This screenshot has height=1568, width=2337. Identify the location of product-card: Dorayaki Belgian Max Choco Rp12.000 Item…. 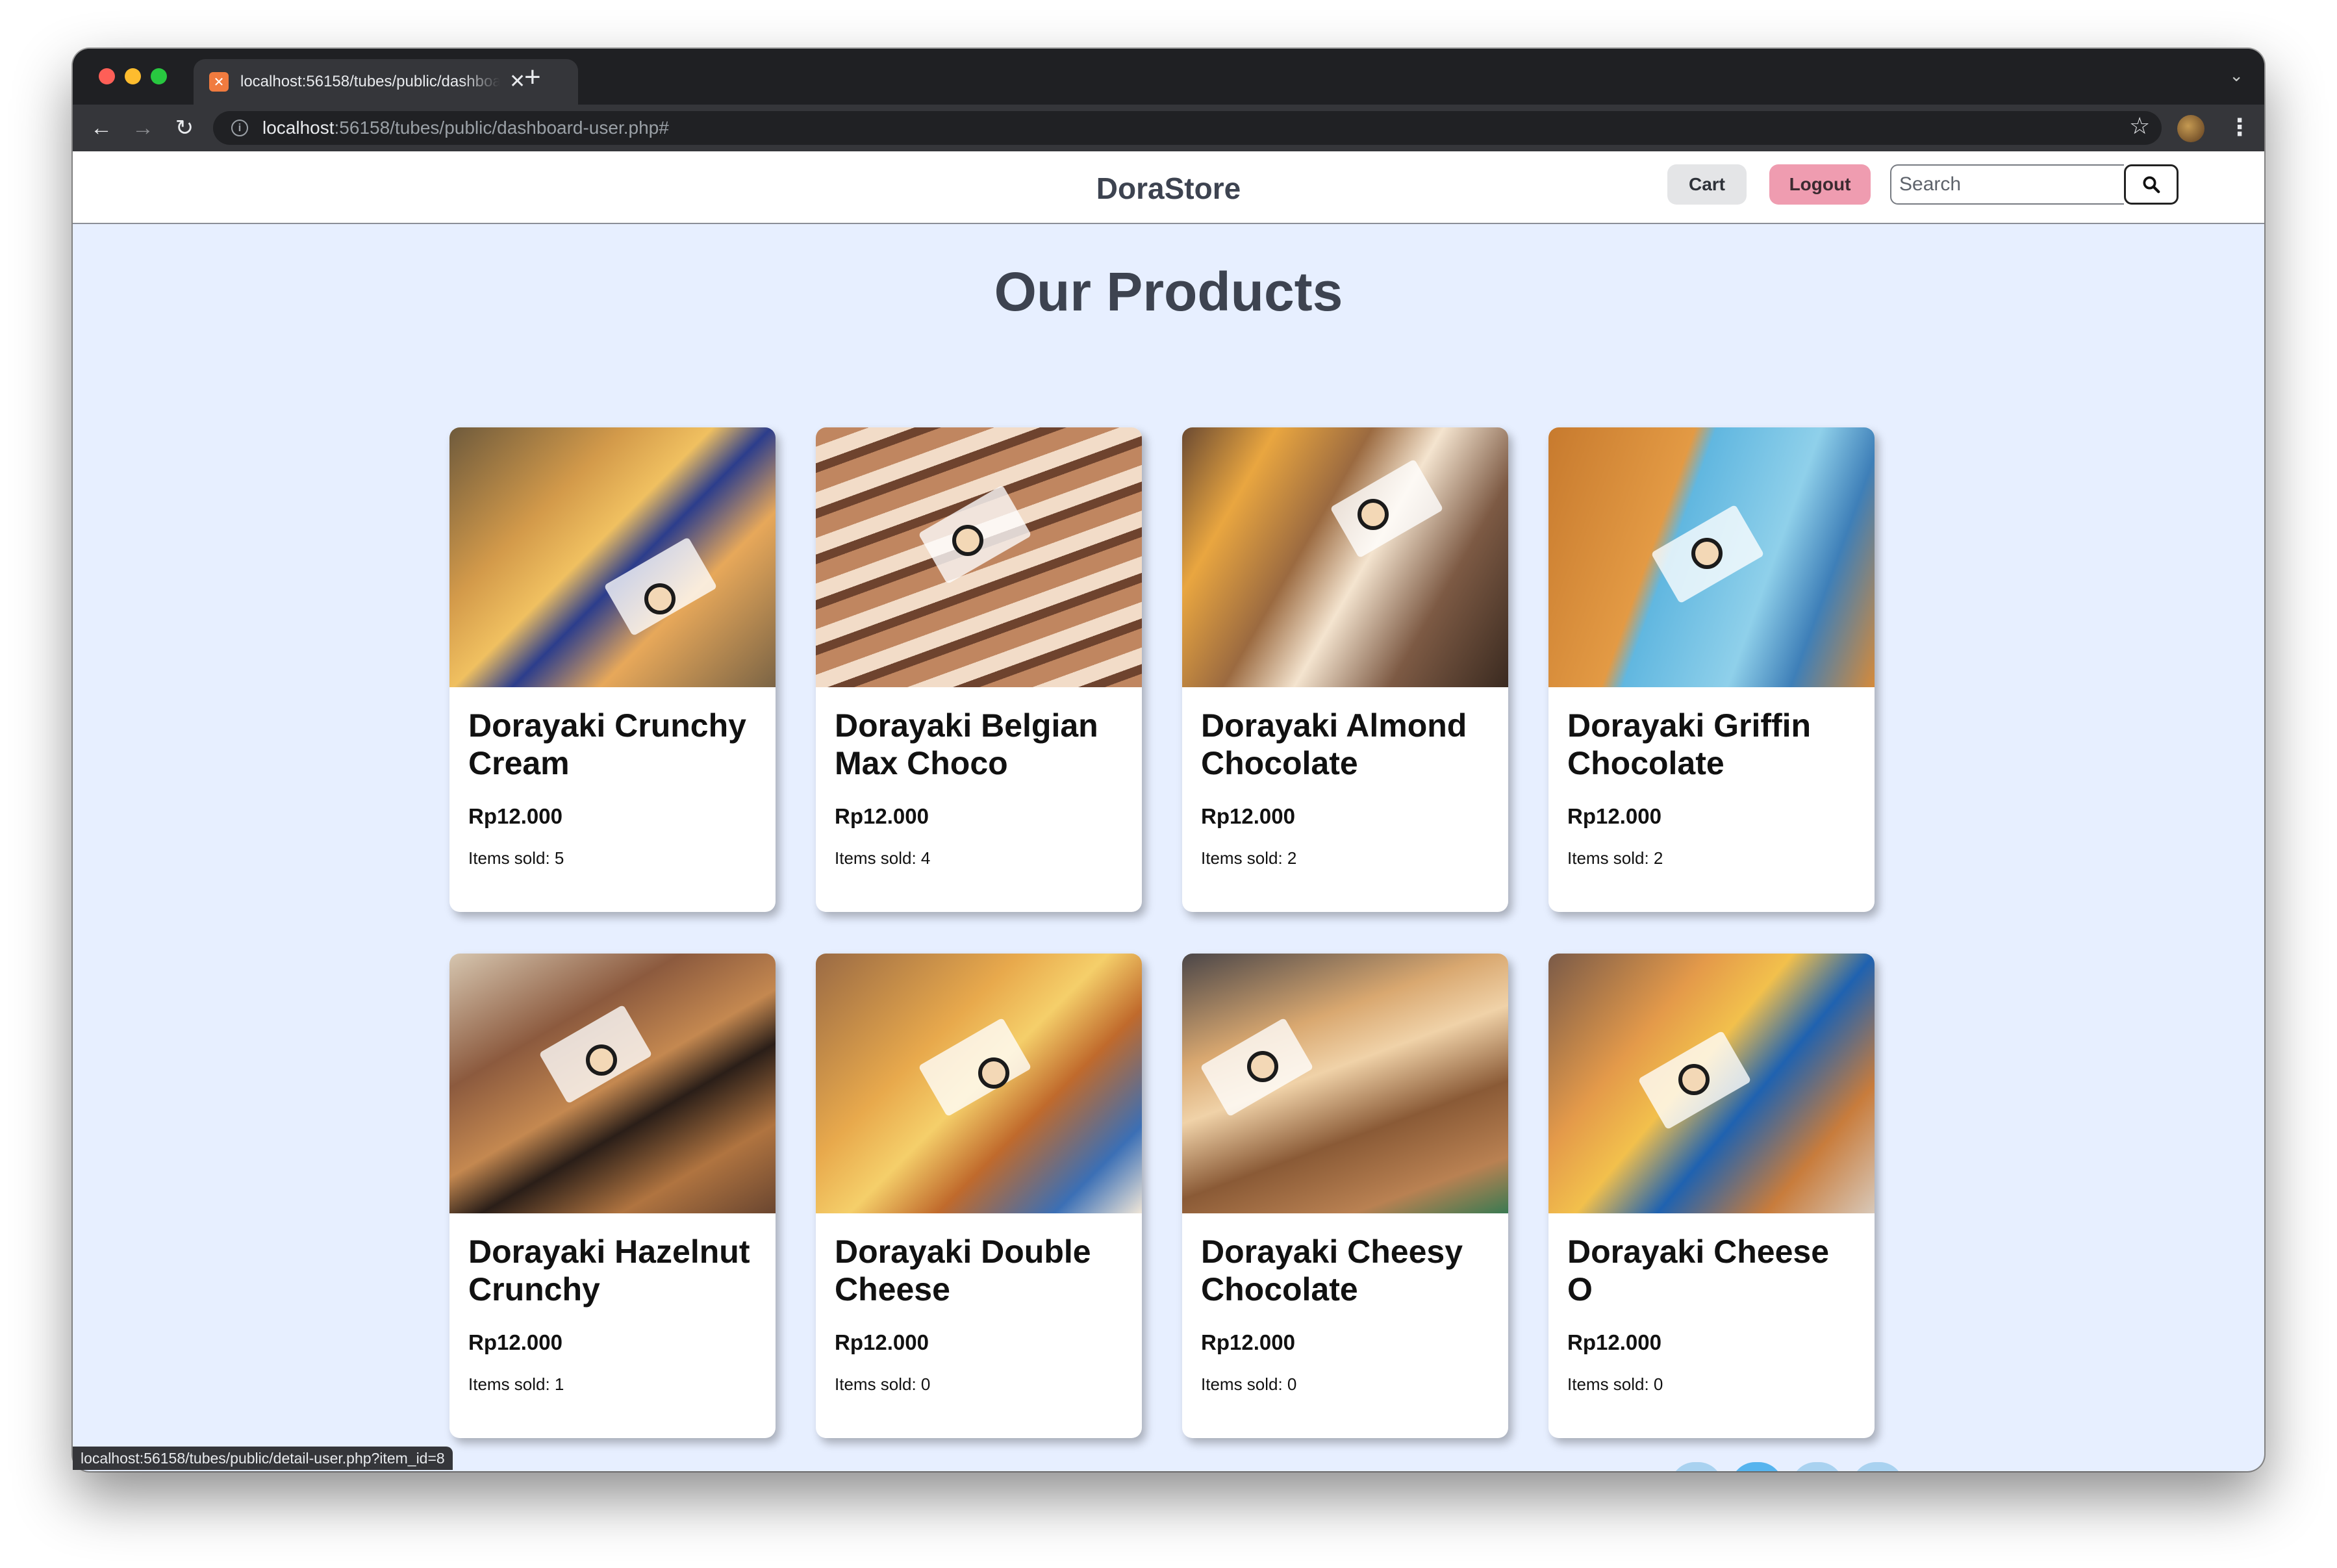
(979, 669).